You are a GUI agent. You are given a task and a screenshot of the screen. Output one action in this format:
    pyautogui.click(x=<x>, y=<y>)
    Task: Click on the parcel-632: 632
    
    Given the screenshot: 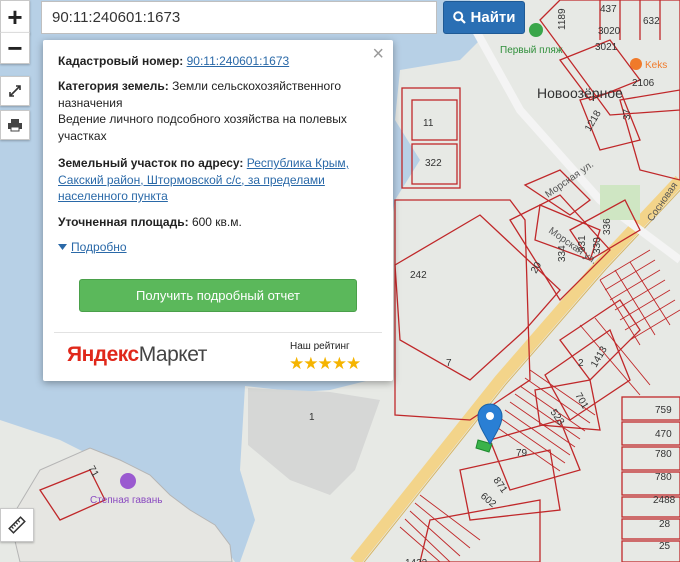 What is the action you would take?
    pyautogui.click(x=651, y=21)
    